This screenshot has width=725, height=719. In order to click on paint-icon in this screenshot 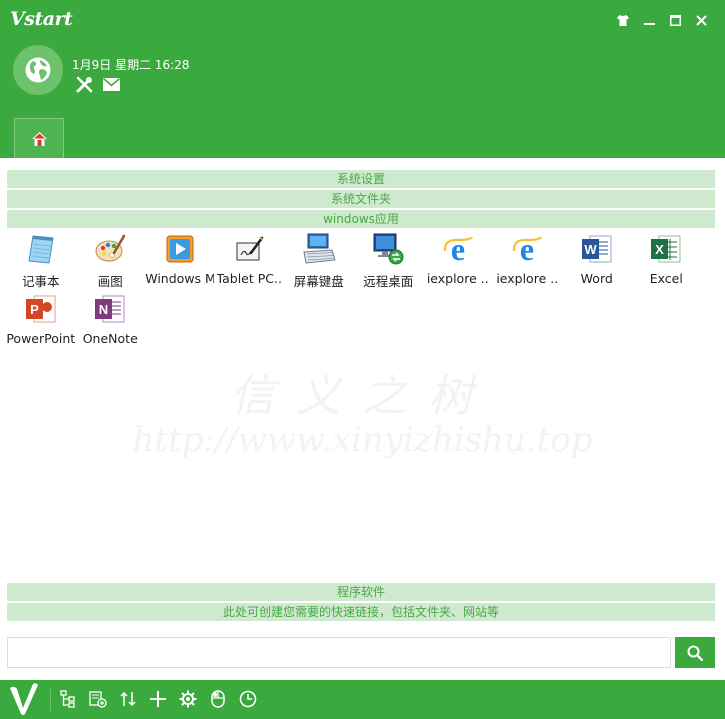, I will do `click(110, 248)`.